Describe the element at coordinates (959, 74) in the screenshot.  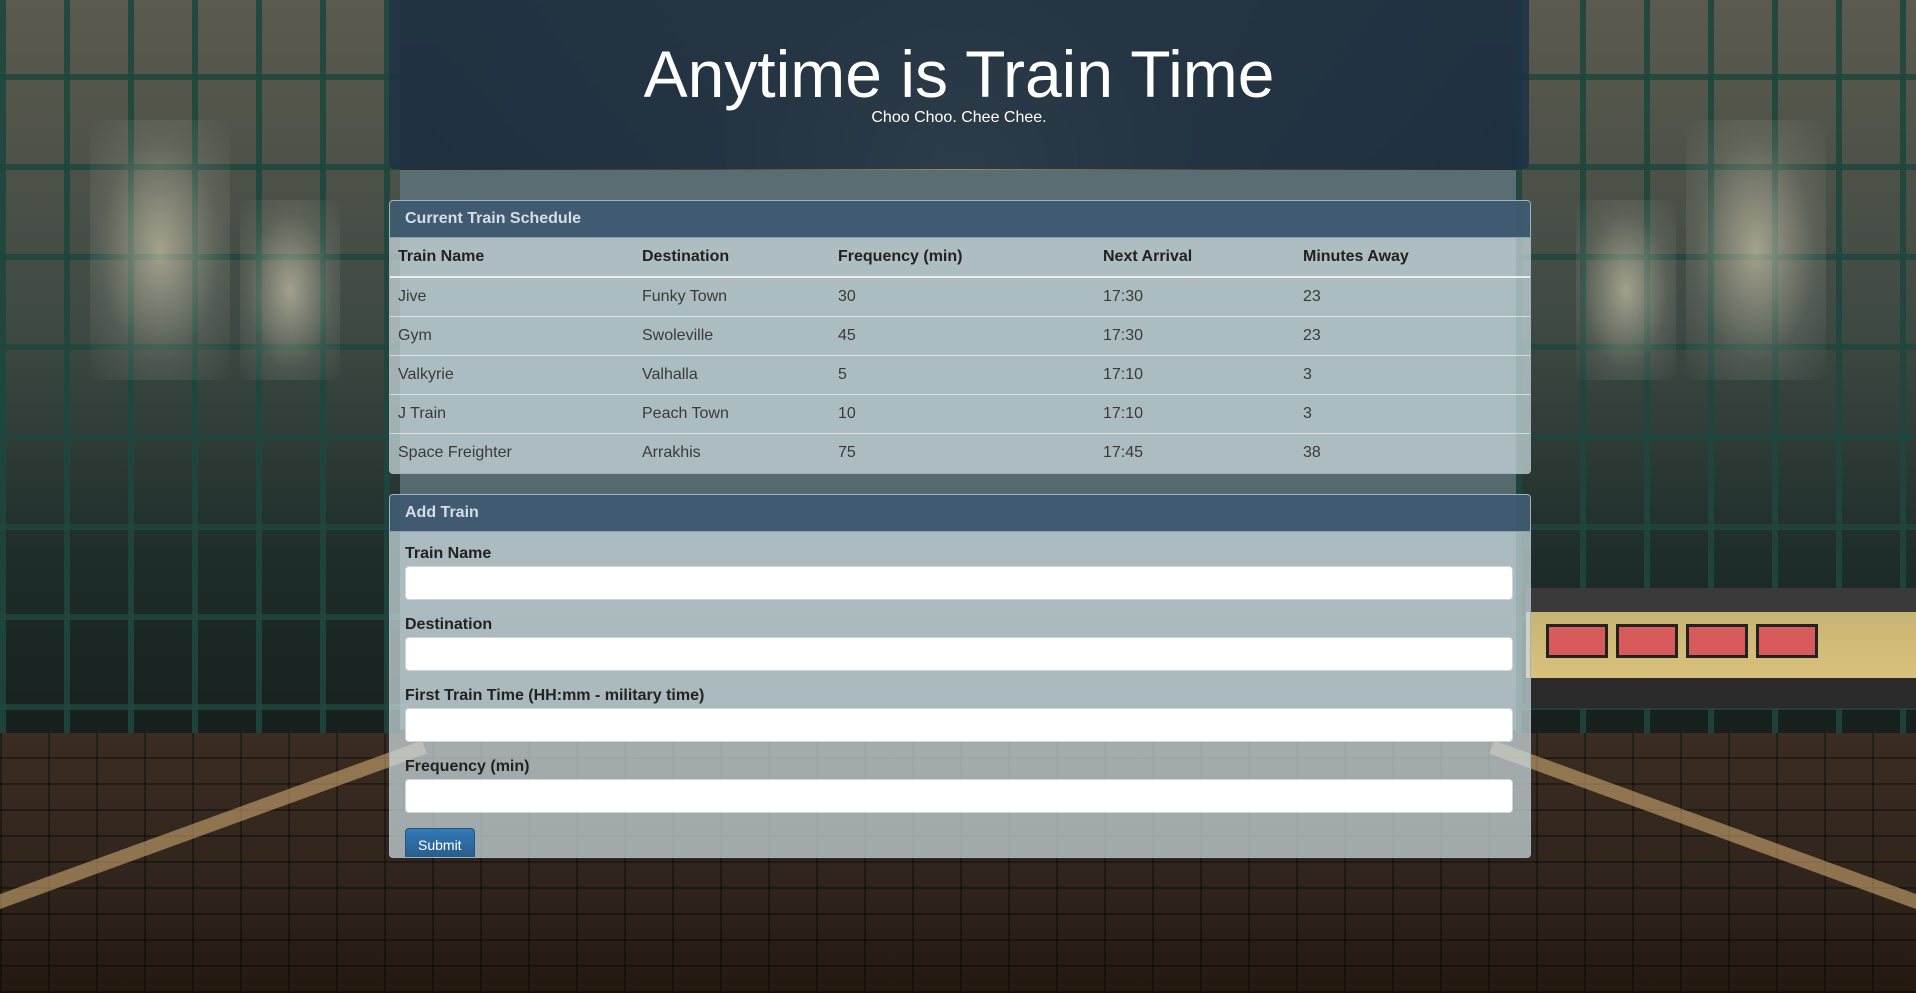
I see `page-title: Anytime is Train Time` at that location.